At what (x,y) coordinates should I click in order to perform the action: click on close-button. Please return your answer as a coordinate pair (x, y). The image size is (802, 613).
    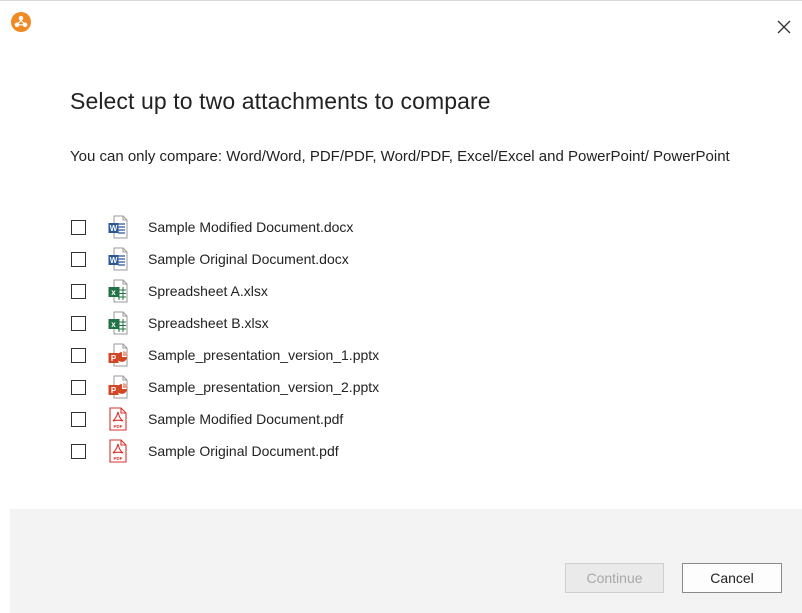
    Looking at the image, I should click on (784, 27).